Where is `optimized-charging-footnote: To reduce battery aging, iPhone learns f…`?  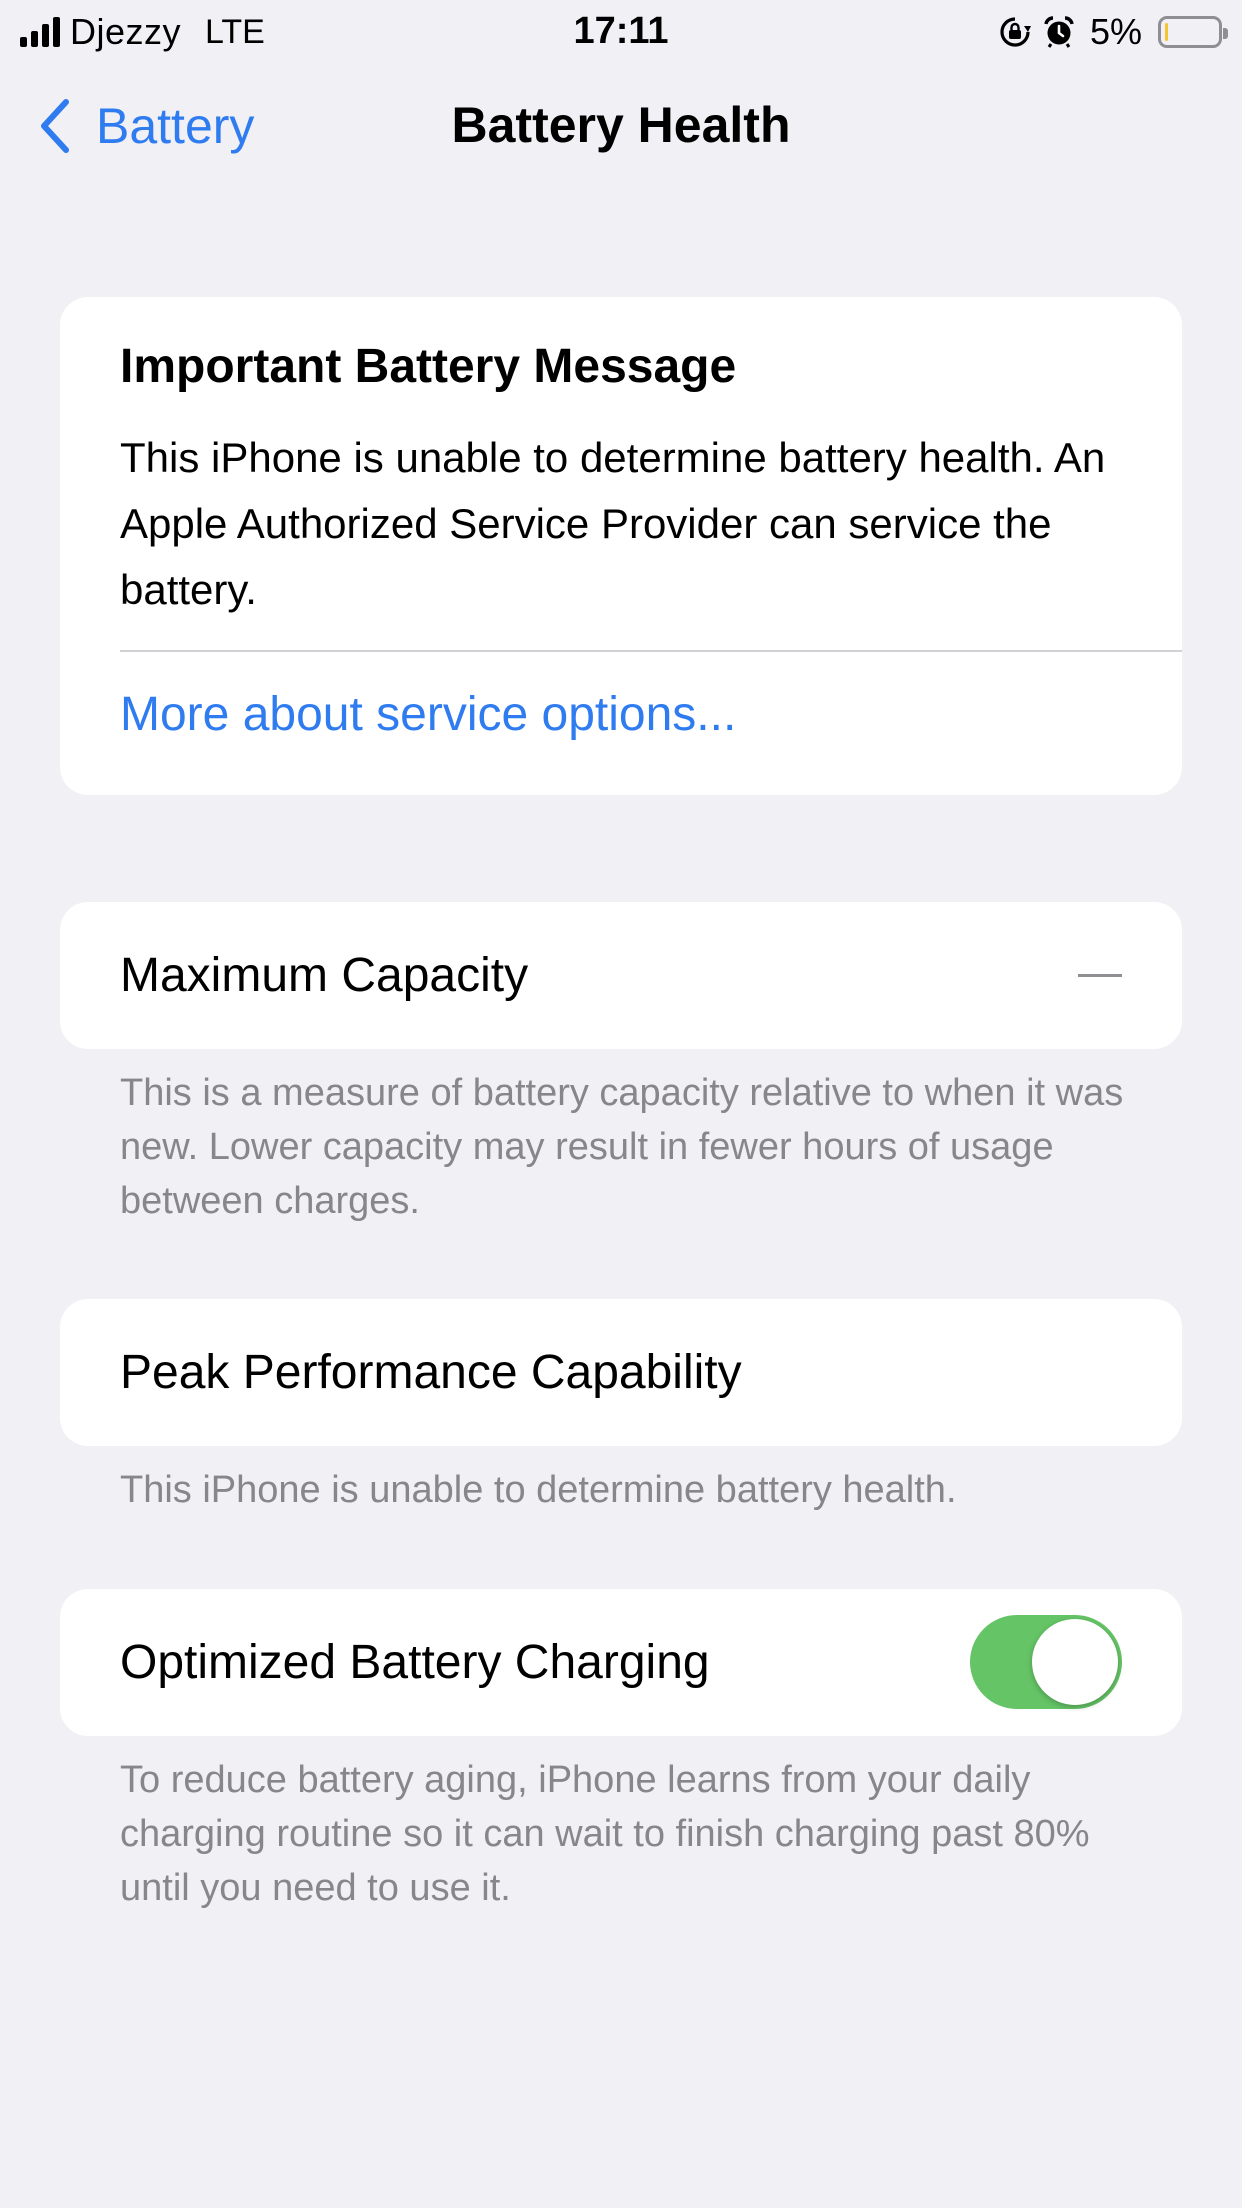 optimized-charging-footnote: To reduce battery aging, iPhone learns f… is located at coordinates (605, 1834).